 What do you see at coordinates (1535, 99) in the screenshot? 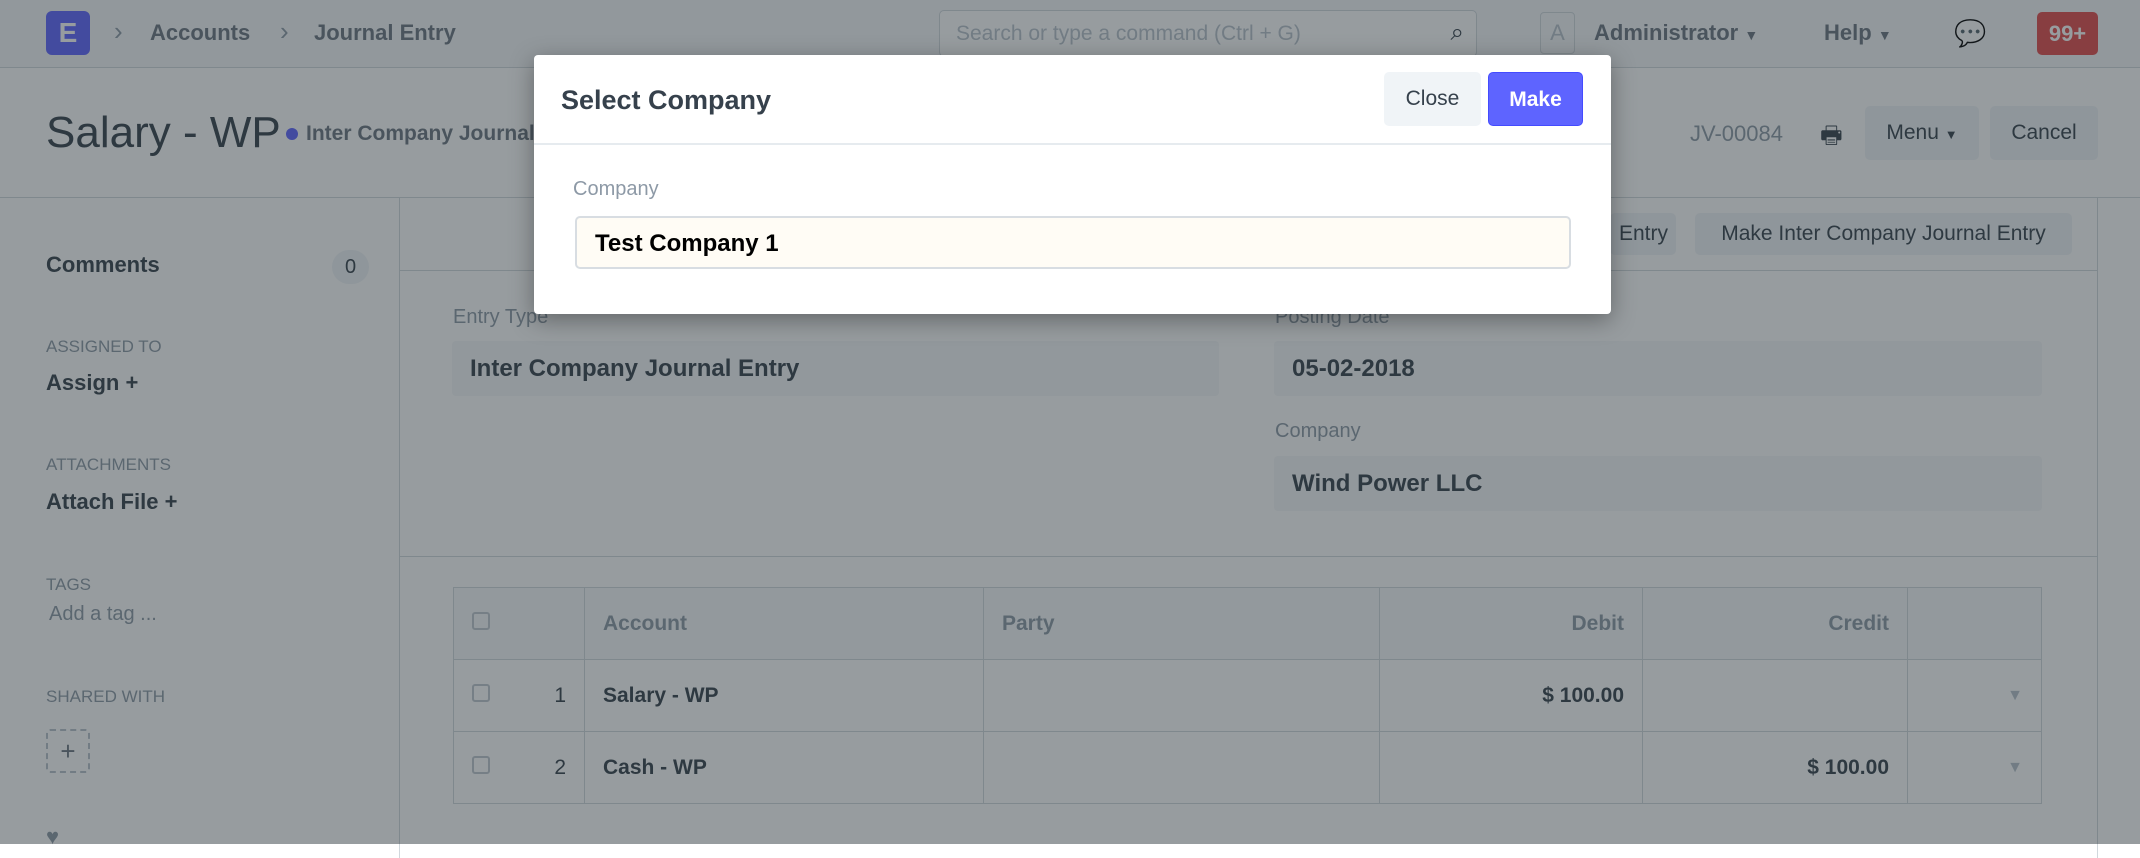
I see `make-button: Make` at bounding box center [1535, 99].